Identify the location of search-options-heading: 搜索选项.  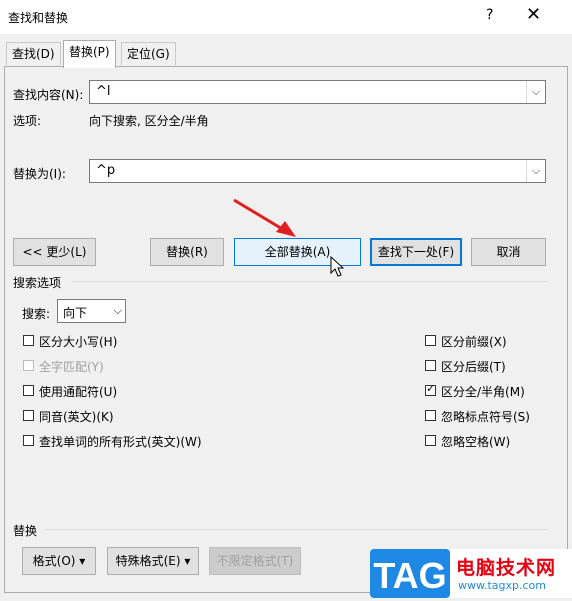
(37, 283).